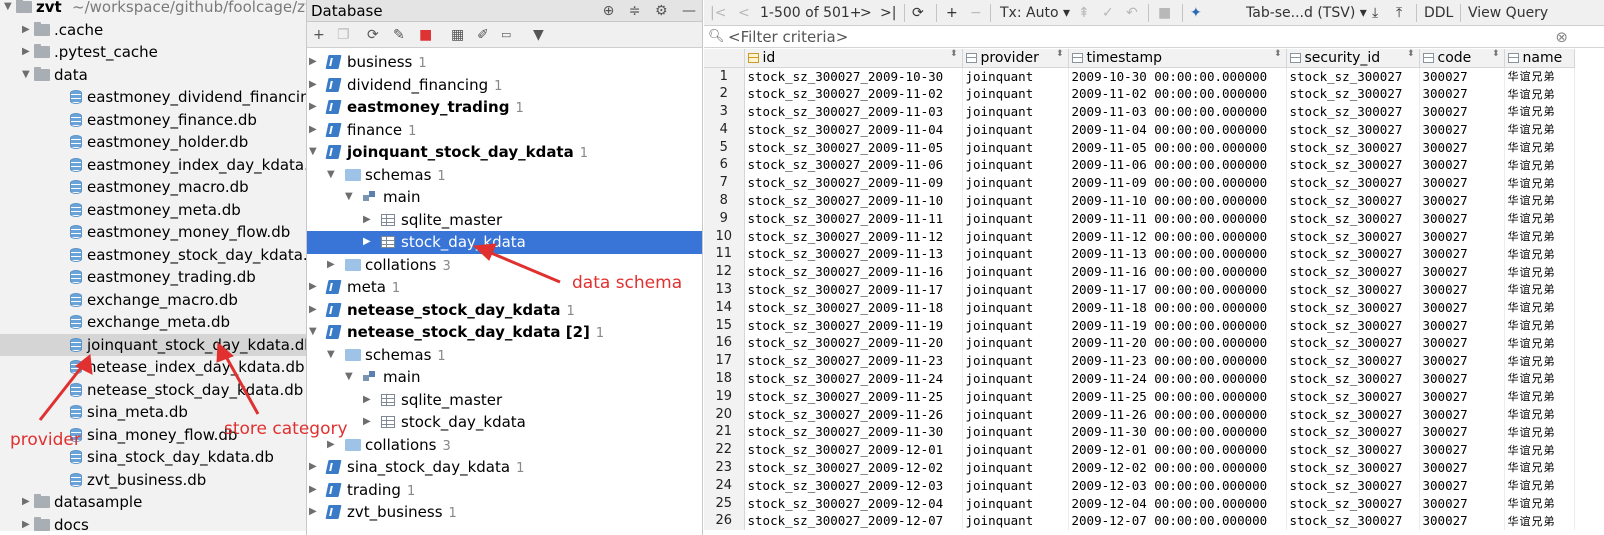  I want to click on table-cell-timestamp: 2009-11-04 00:00:00.000000, so click(1177, 129).